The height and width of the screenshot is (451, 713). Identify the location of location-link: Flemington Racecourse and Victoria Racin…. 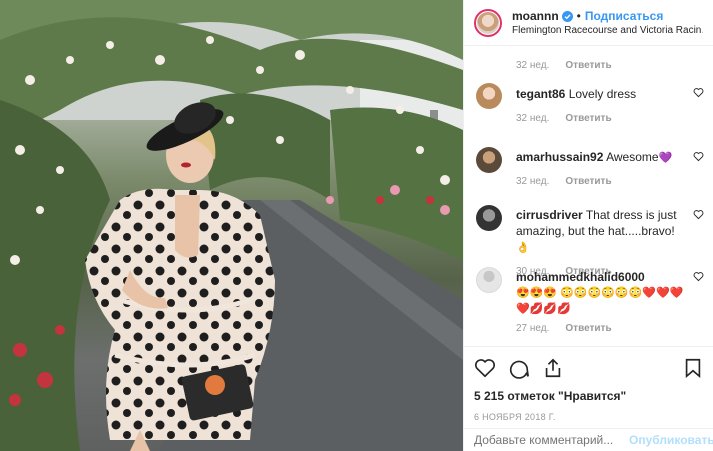
(607, 30).